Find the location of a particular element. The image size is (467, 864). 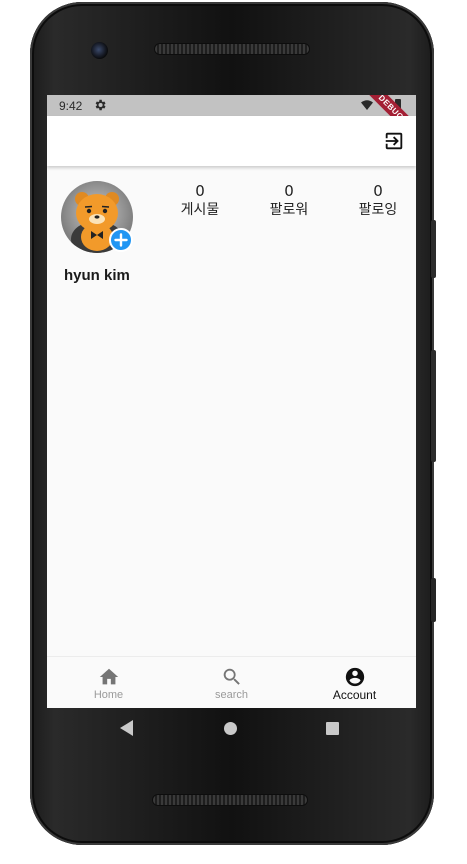

settings-gear-icon is located at coordinates (100, 105).